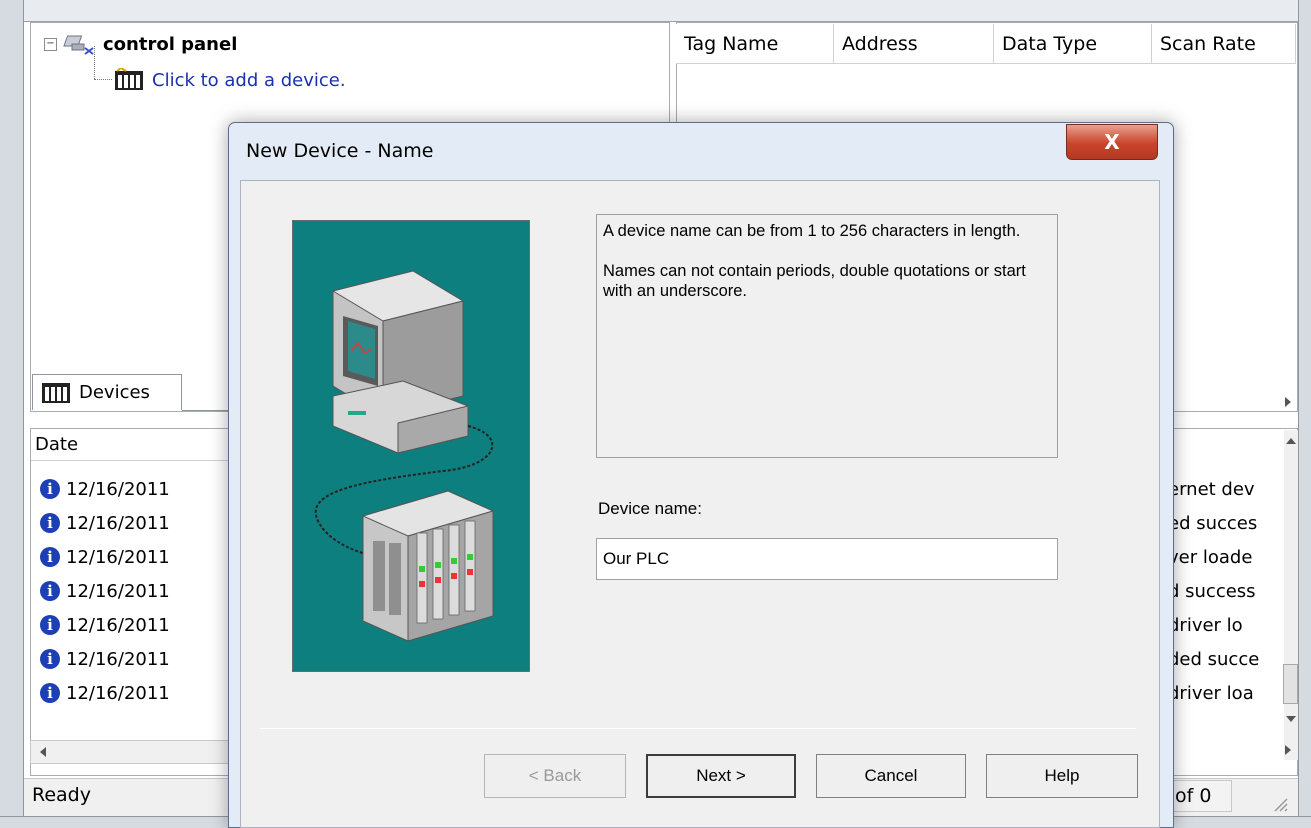  What do you see at coordinates (721, 776) in the screenshot?
I see `next-button: Next >` at bounding box center [721, 776].